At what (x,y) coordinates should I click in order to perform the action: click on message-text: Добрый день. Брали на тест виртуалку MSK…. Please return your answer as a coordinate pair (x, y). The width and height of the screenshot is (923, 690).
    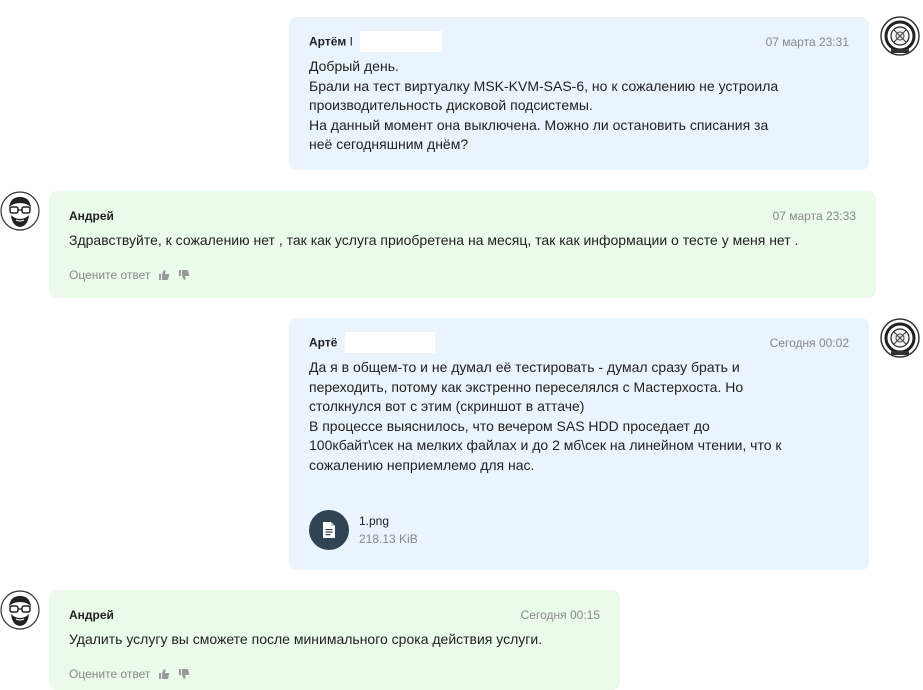
    Looking at the image, I should click on (579, 106).